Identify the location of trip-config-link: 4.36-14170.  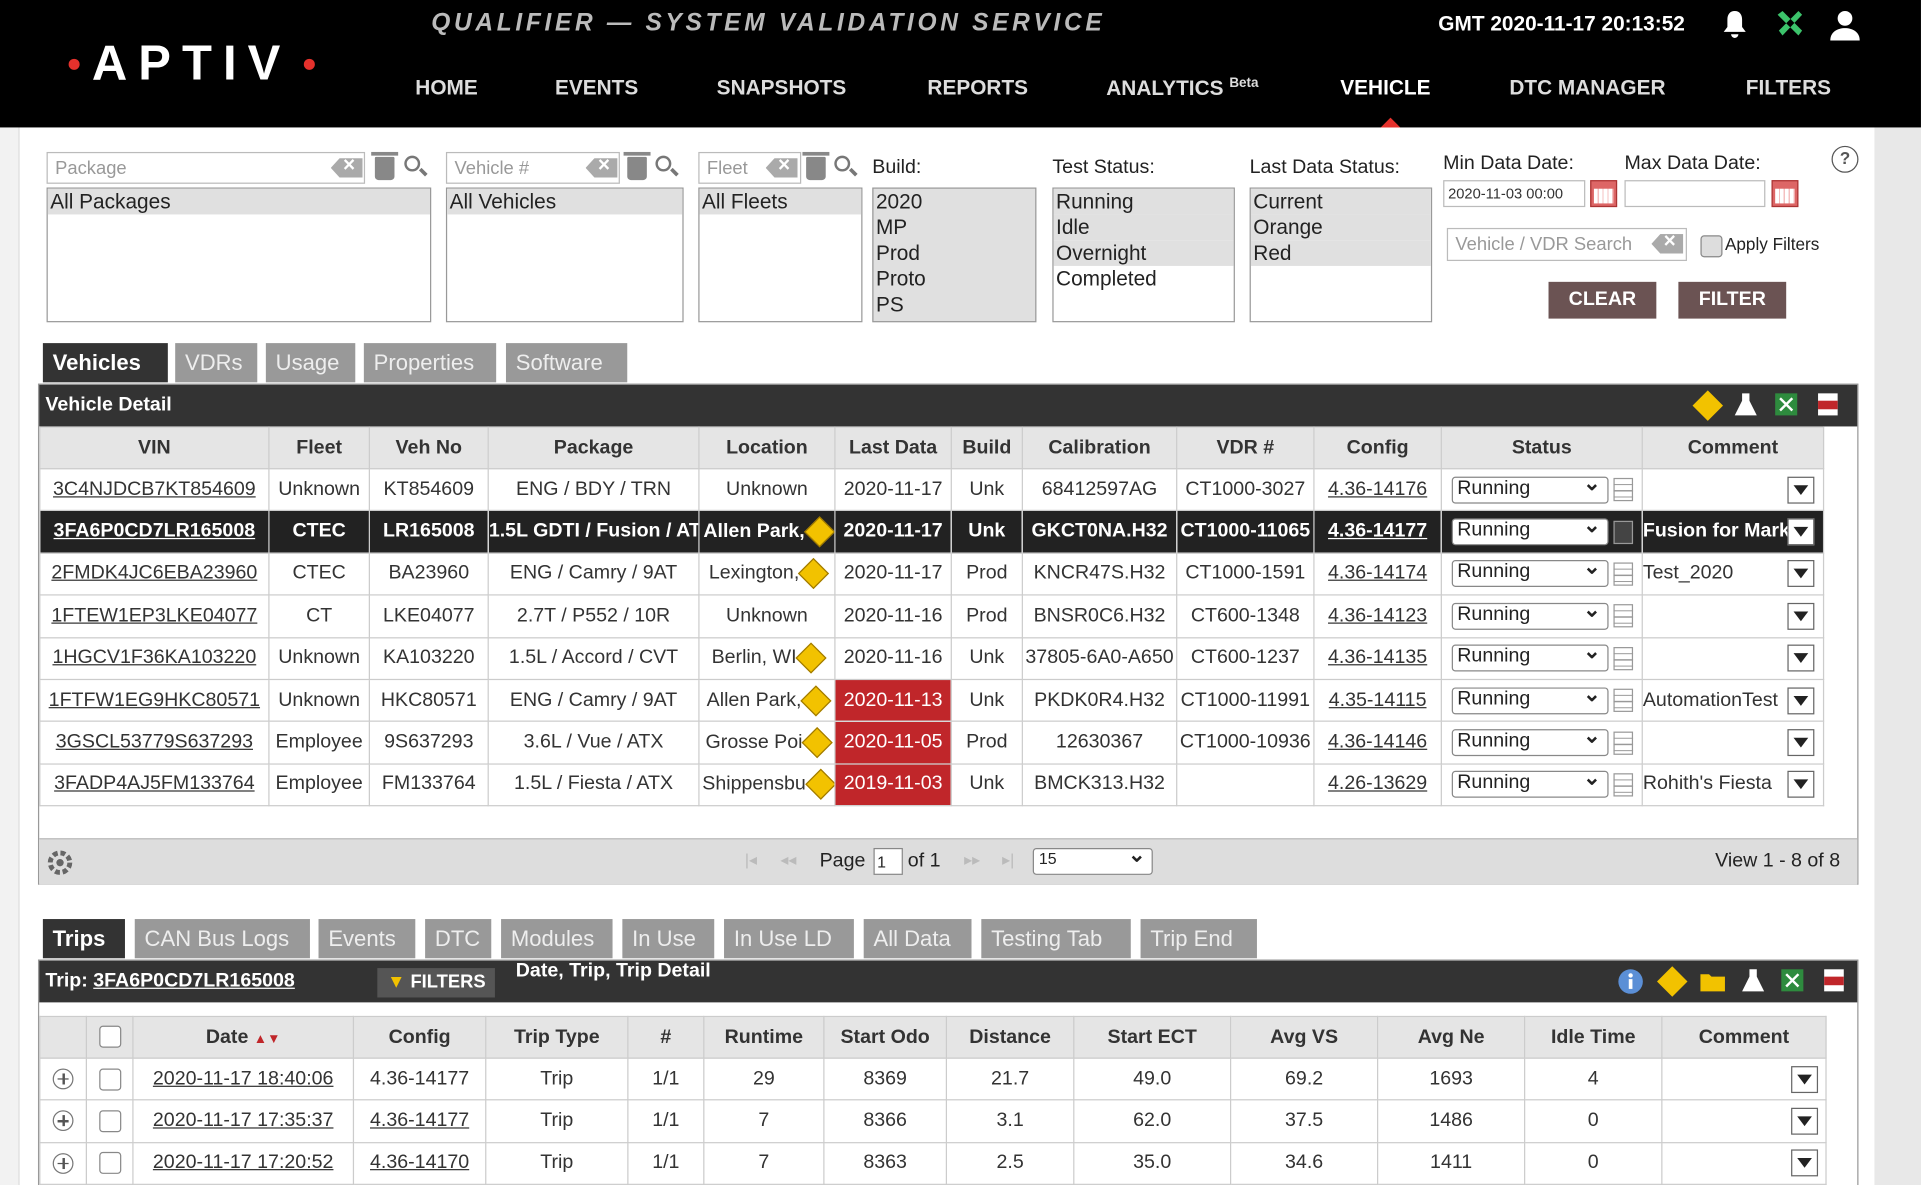
(419, 1162).